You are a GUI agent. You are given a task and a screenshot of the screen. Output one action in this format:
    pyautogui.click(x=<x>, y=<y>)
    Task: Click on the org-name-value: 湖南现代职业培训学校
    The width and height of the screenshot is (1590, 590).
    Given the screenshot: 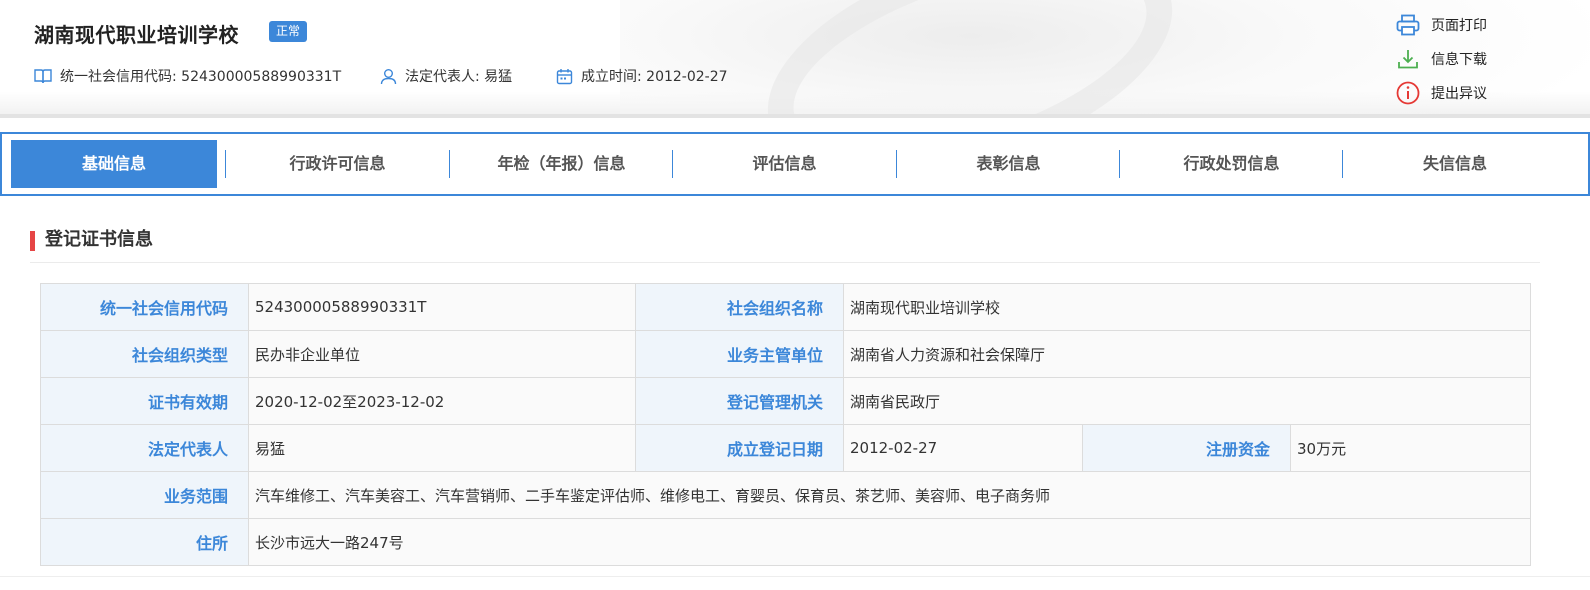 What is the action you would take?
    pyautogui.click(x=1187, y=307)
    